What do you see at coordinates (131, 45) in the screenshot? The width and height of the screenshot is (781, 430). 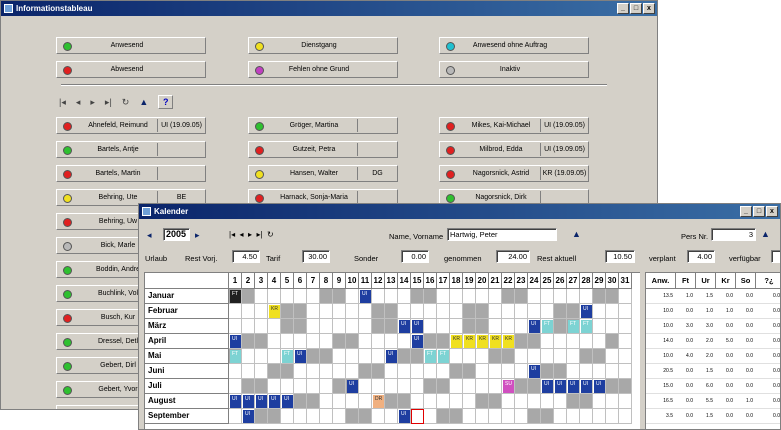 I see `legend-button: Anwesend` at bounding box center [131, 45].